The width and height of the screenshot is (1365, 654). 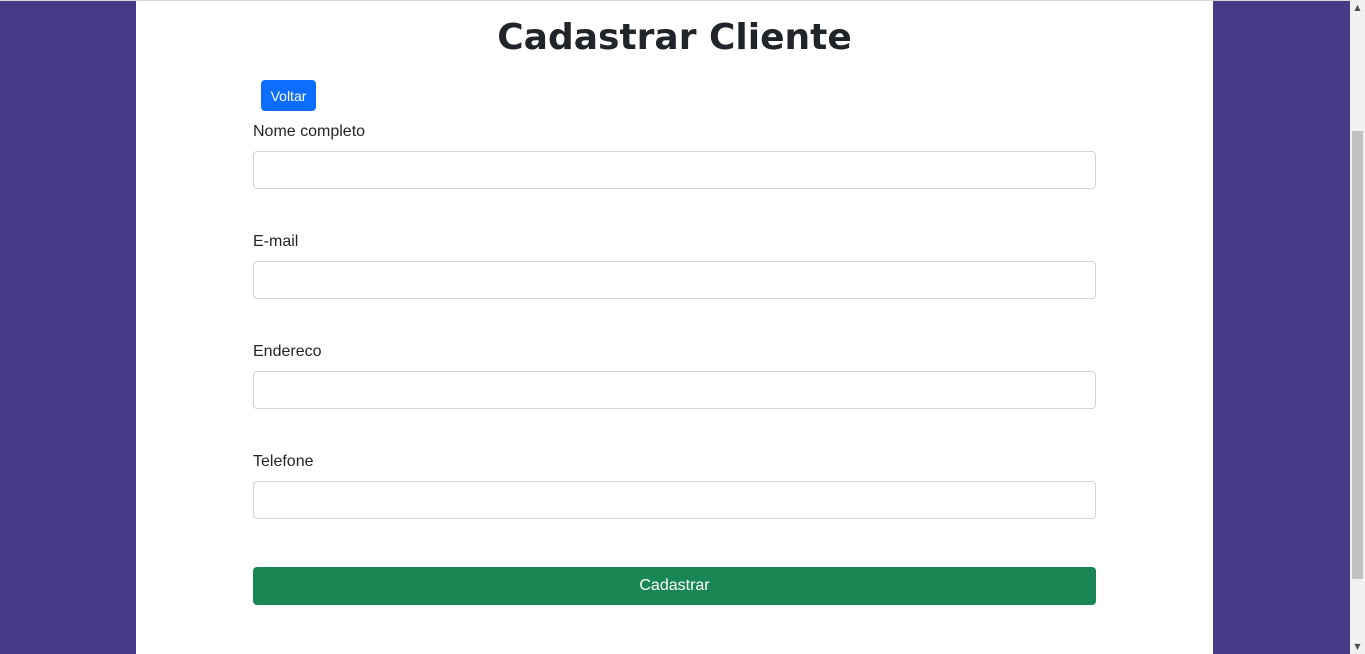 What do you see at coordinates (276, 241) in the screenshot?
I see `email-label: E-mail` at bounding box center [276, 241].